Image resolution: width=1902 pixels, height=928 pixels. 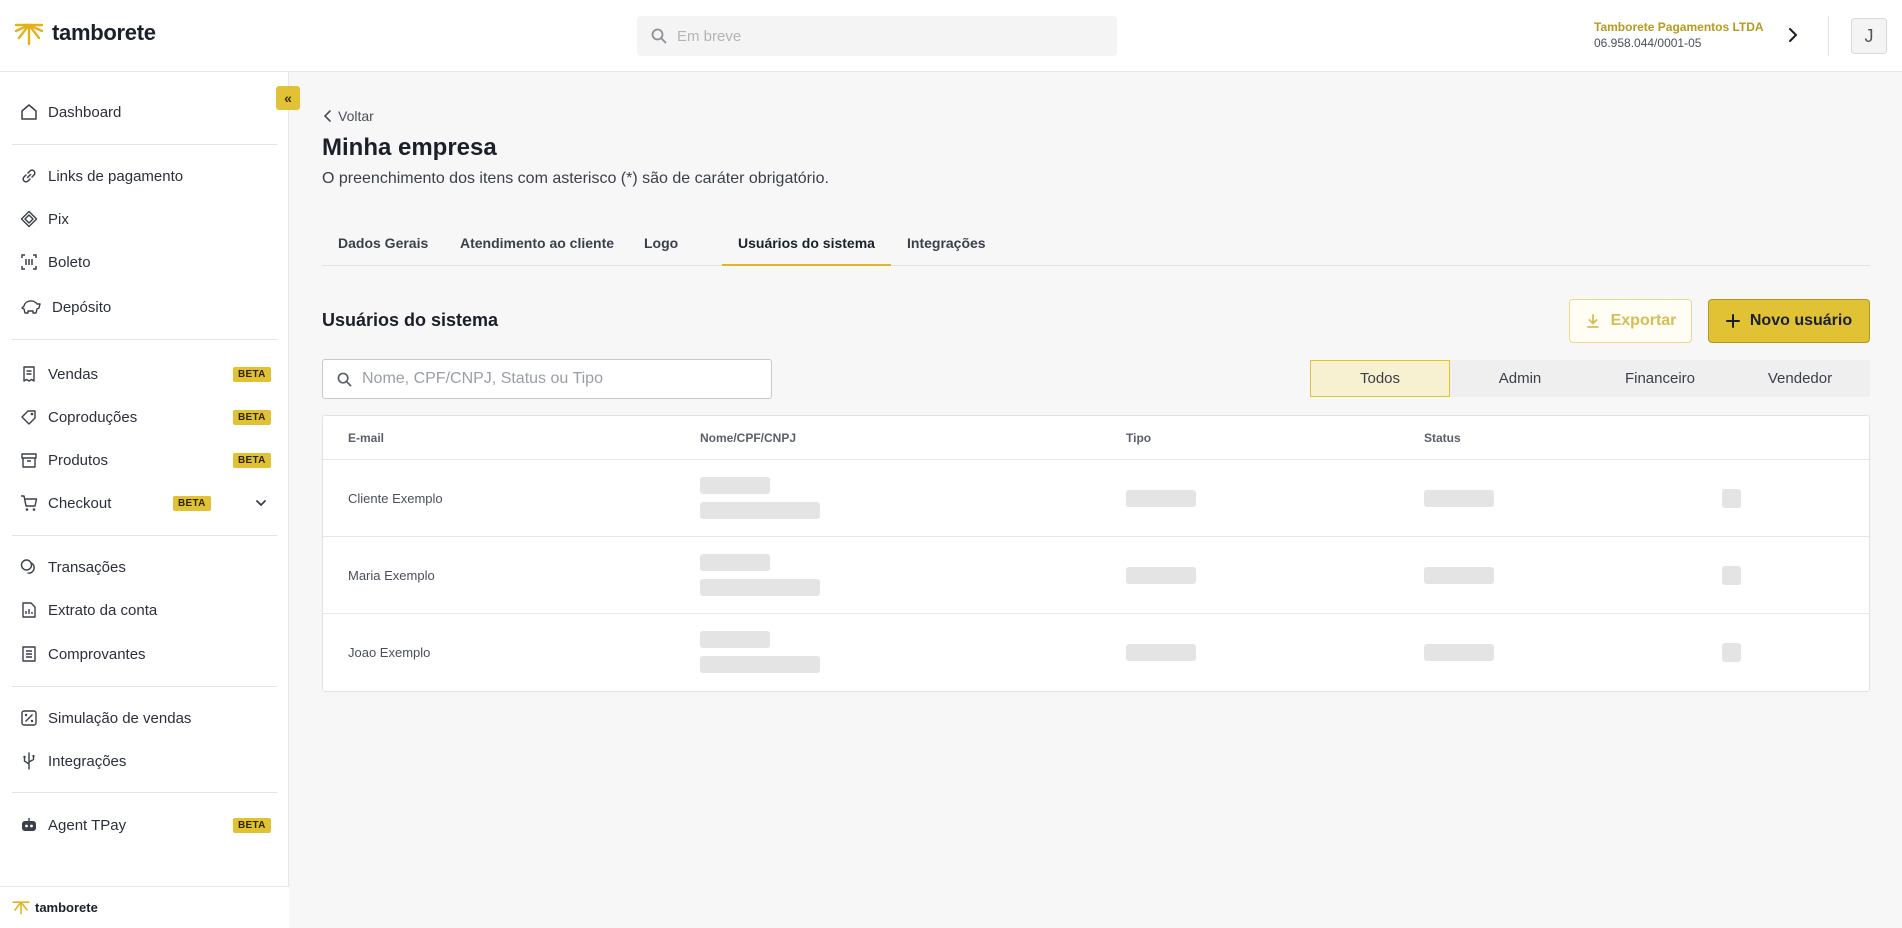 What do you see at coordinates (1442, 438) in the screenshot?
I see `column-header-status: Status` at bounding box center [1442, 438].